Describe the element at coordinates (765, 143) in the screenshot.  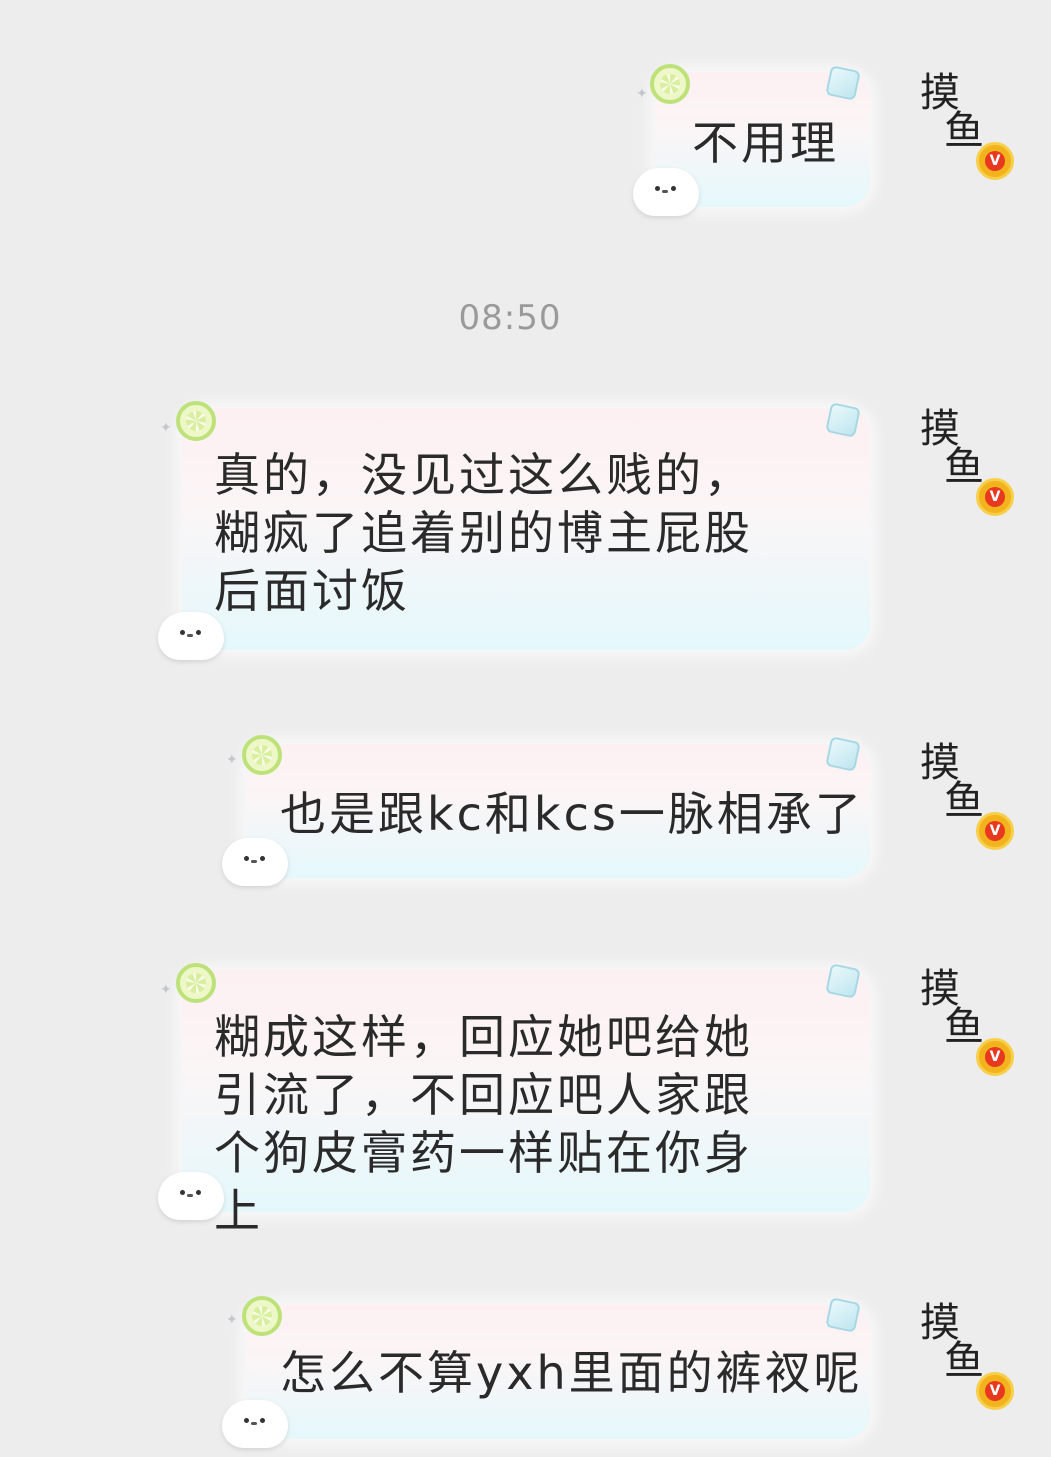
I see `message-text: 不用理` at that location.